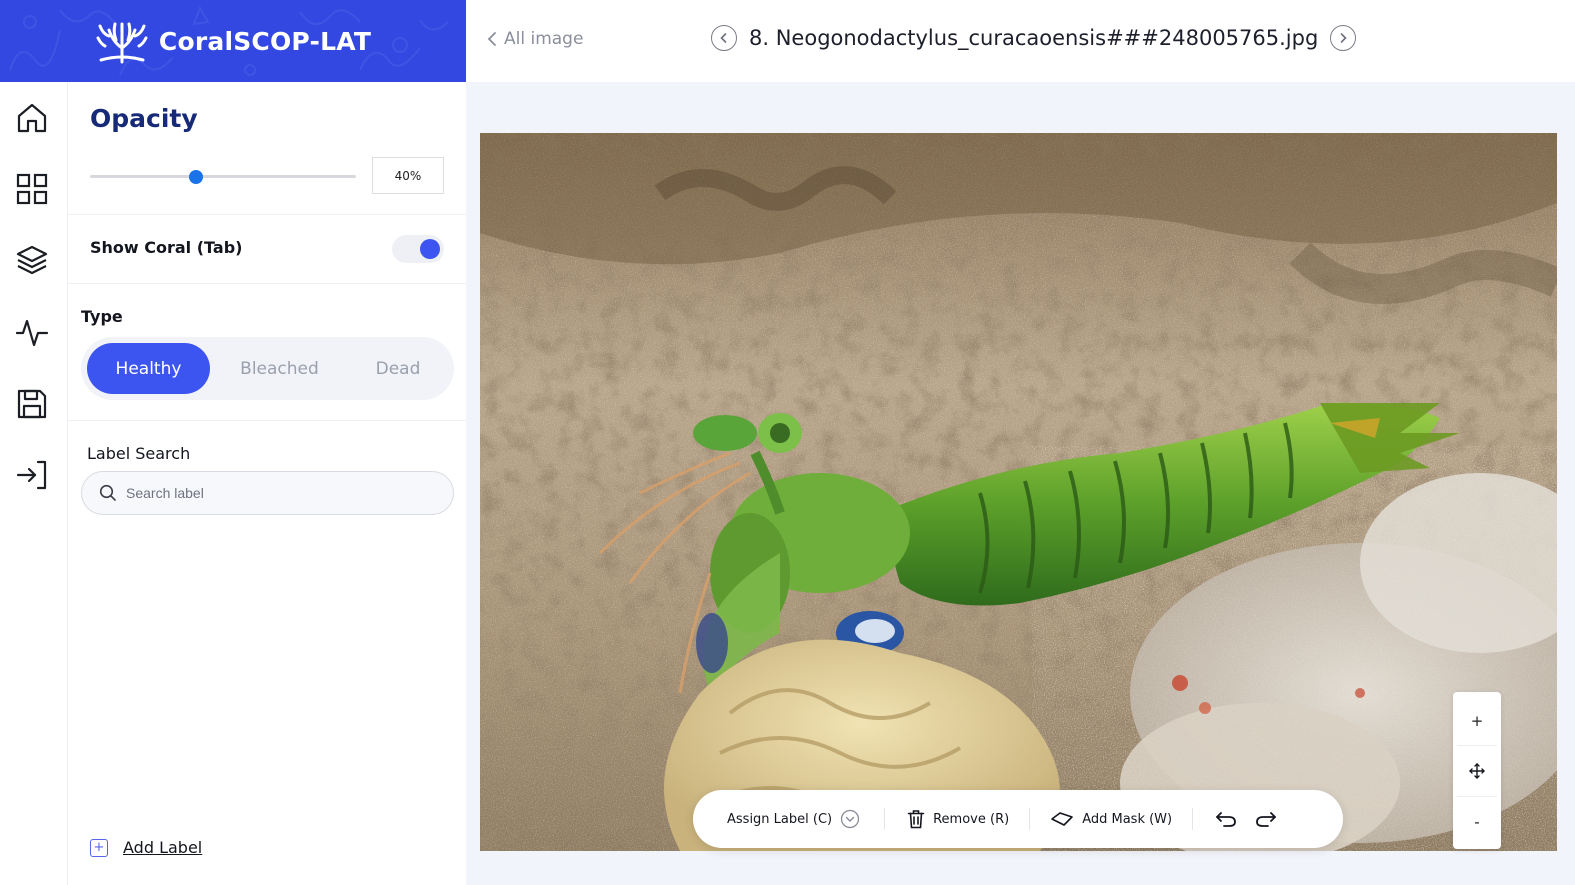 Image resolution: width=1575 pixels, height=885 pixels. Describe the element at coordinates (99, 847) in the screenshot. I see `plus-icon: +` at that location.